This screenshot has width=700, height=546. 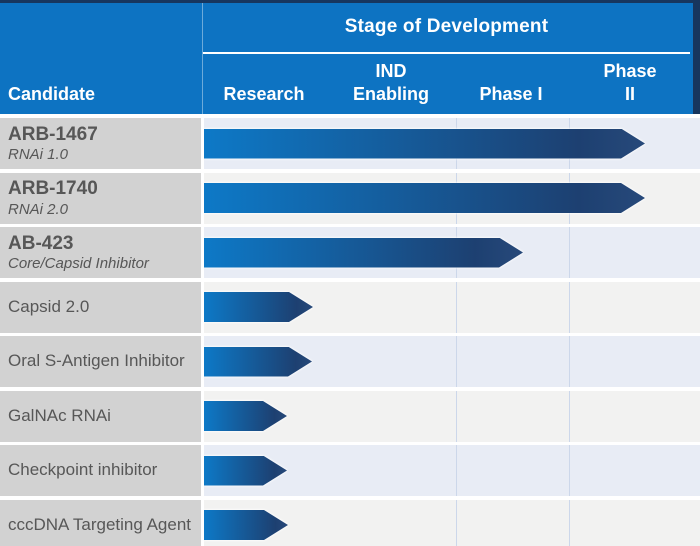 What do you see at coordinates (511, 93) in the screenshot?
I see `column-header-phase-1: Phase I` at bounding box center [511, 93].